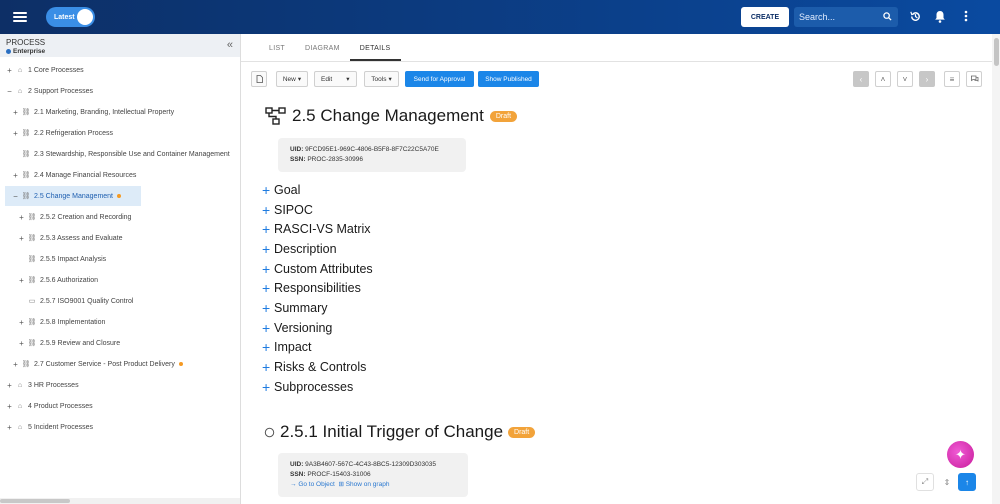  What do you see at coordinates (905, 79) in the screenshot?
I see `chevron-down-icon: ˅` at bounding box center [905, 79].